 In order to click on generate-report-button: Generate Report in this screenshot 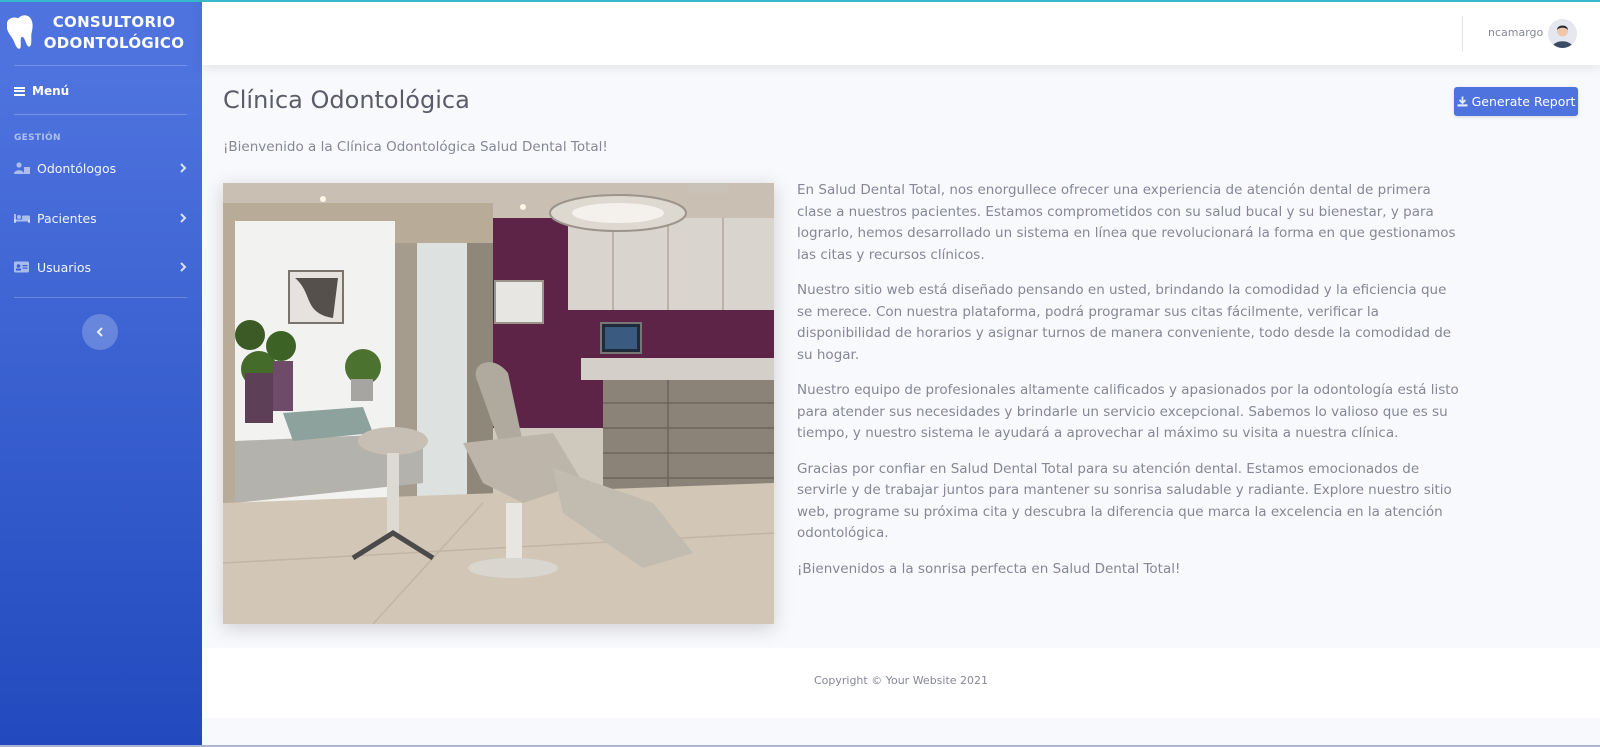, I will do `click(1516, 101)`.